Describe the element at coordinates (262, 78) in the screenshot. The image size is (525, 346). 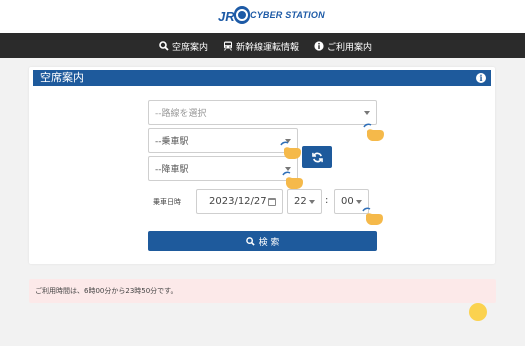
I see `panel-header: 空席案内 i` at that location.